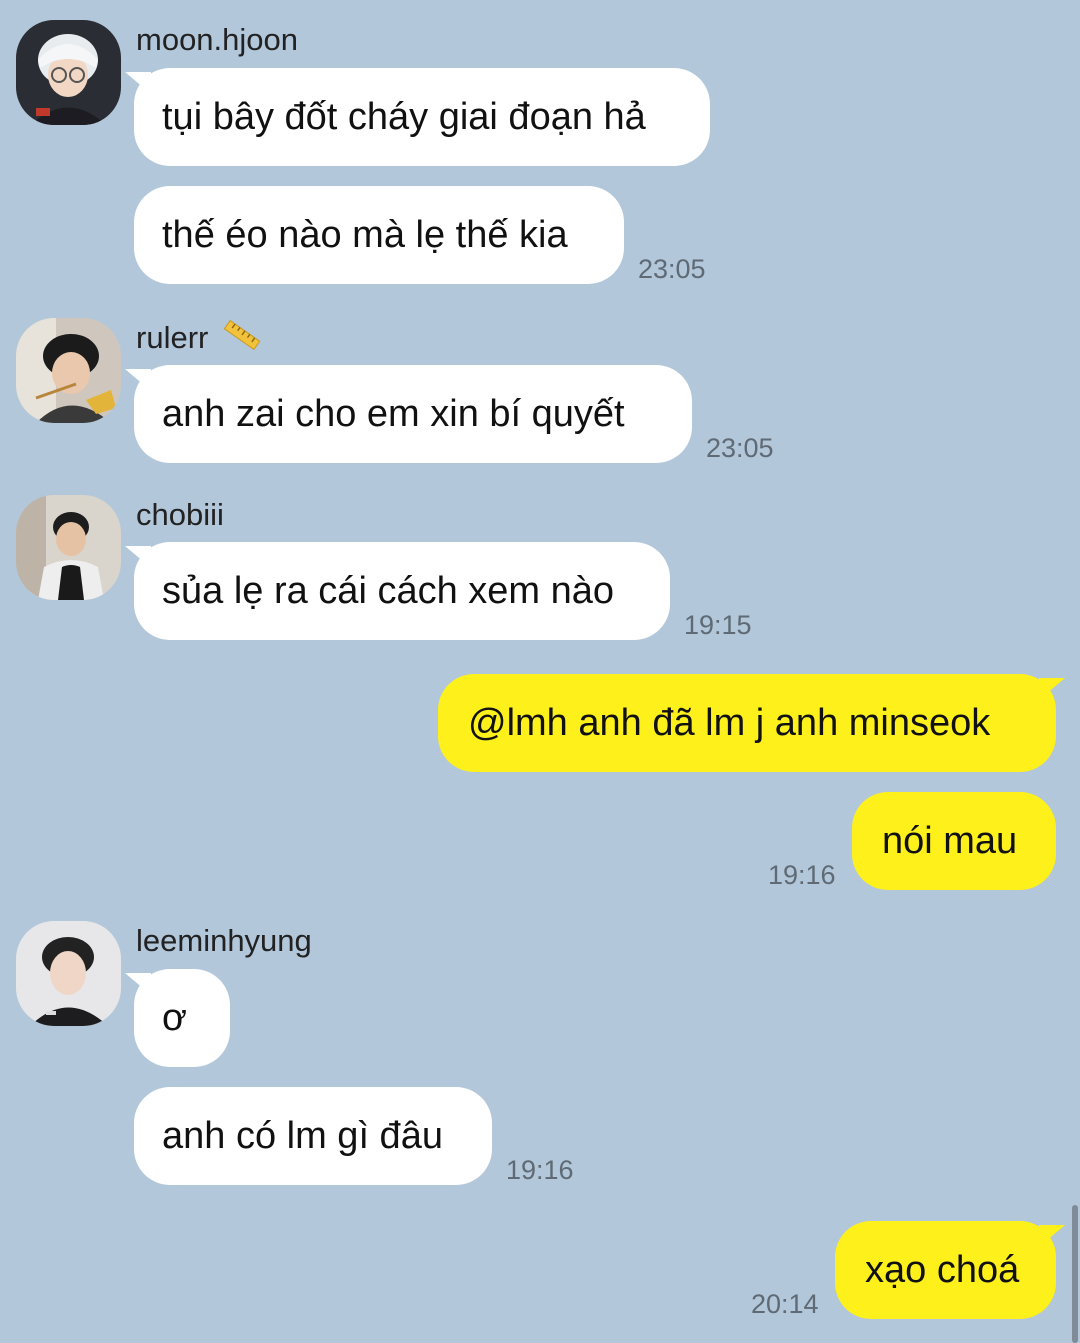 The image size is (1080, 1343). What do you see at coordinates (68, 370) in the screenshot?
I see `avatar-rulerr` at bounding box center [68, 370].